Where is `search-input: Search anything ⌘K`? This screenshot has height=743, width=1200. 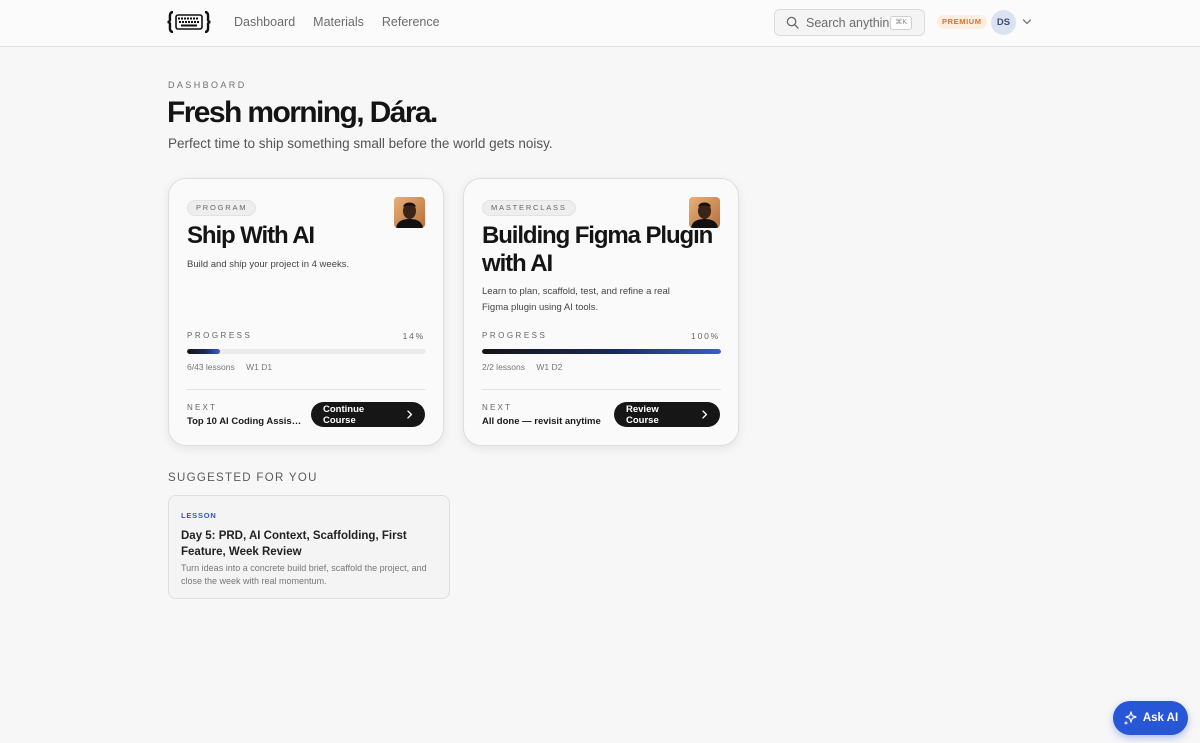
search-input: Search anything ⌘K is located at coordinates (849, 22).